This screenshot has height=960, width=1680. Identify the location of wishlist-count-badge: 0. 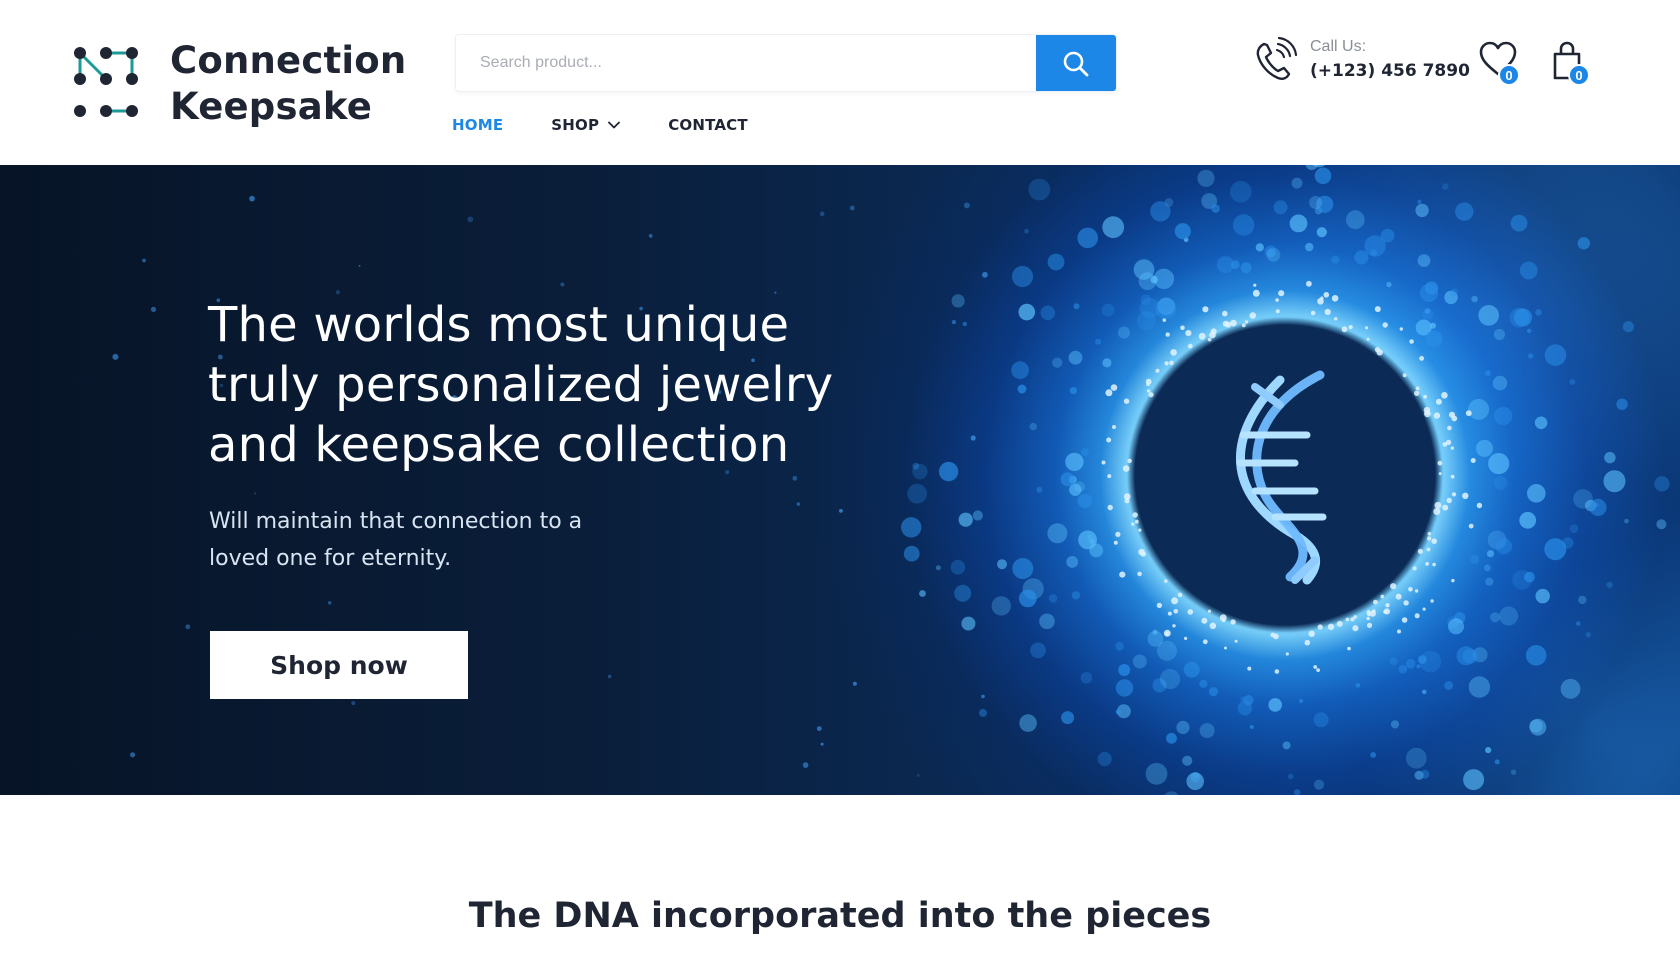
(1509, 75).